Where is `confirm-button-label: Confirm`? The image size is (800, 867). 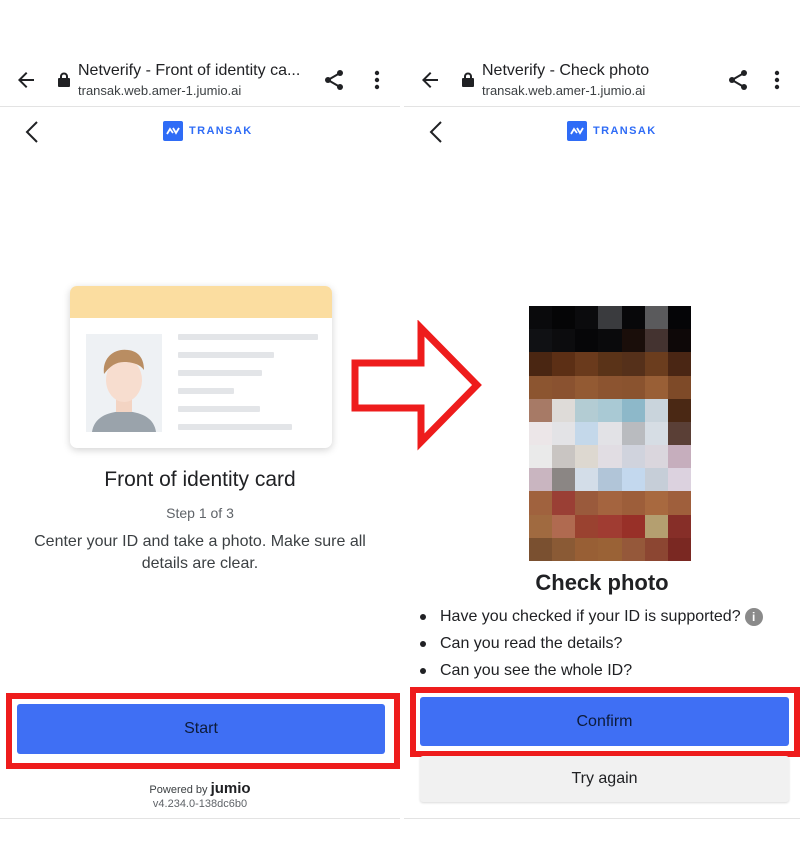 confirm-button-label: Confirm is located at coordinates (604, 721).